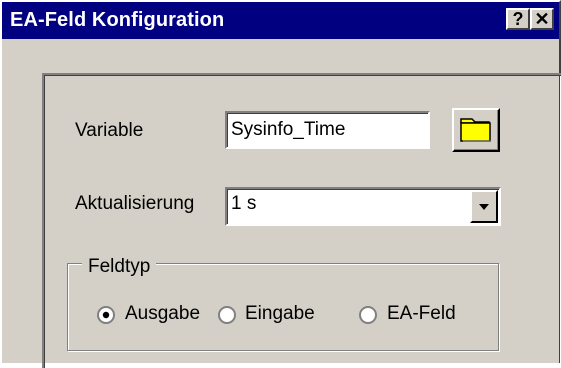 Image resolution: width=561 pixels, height=368 pixels. What do you see at coordinates (280, 314) in the screenshot?
I see `radio-label-eingabe: Eingabe` at bounding box center [280, 314].